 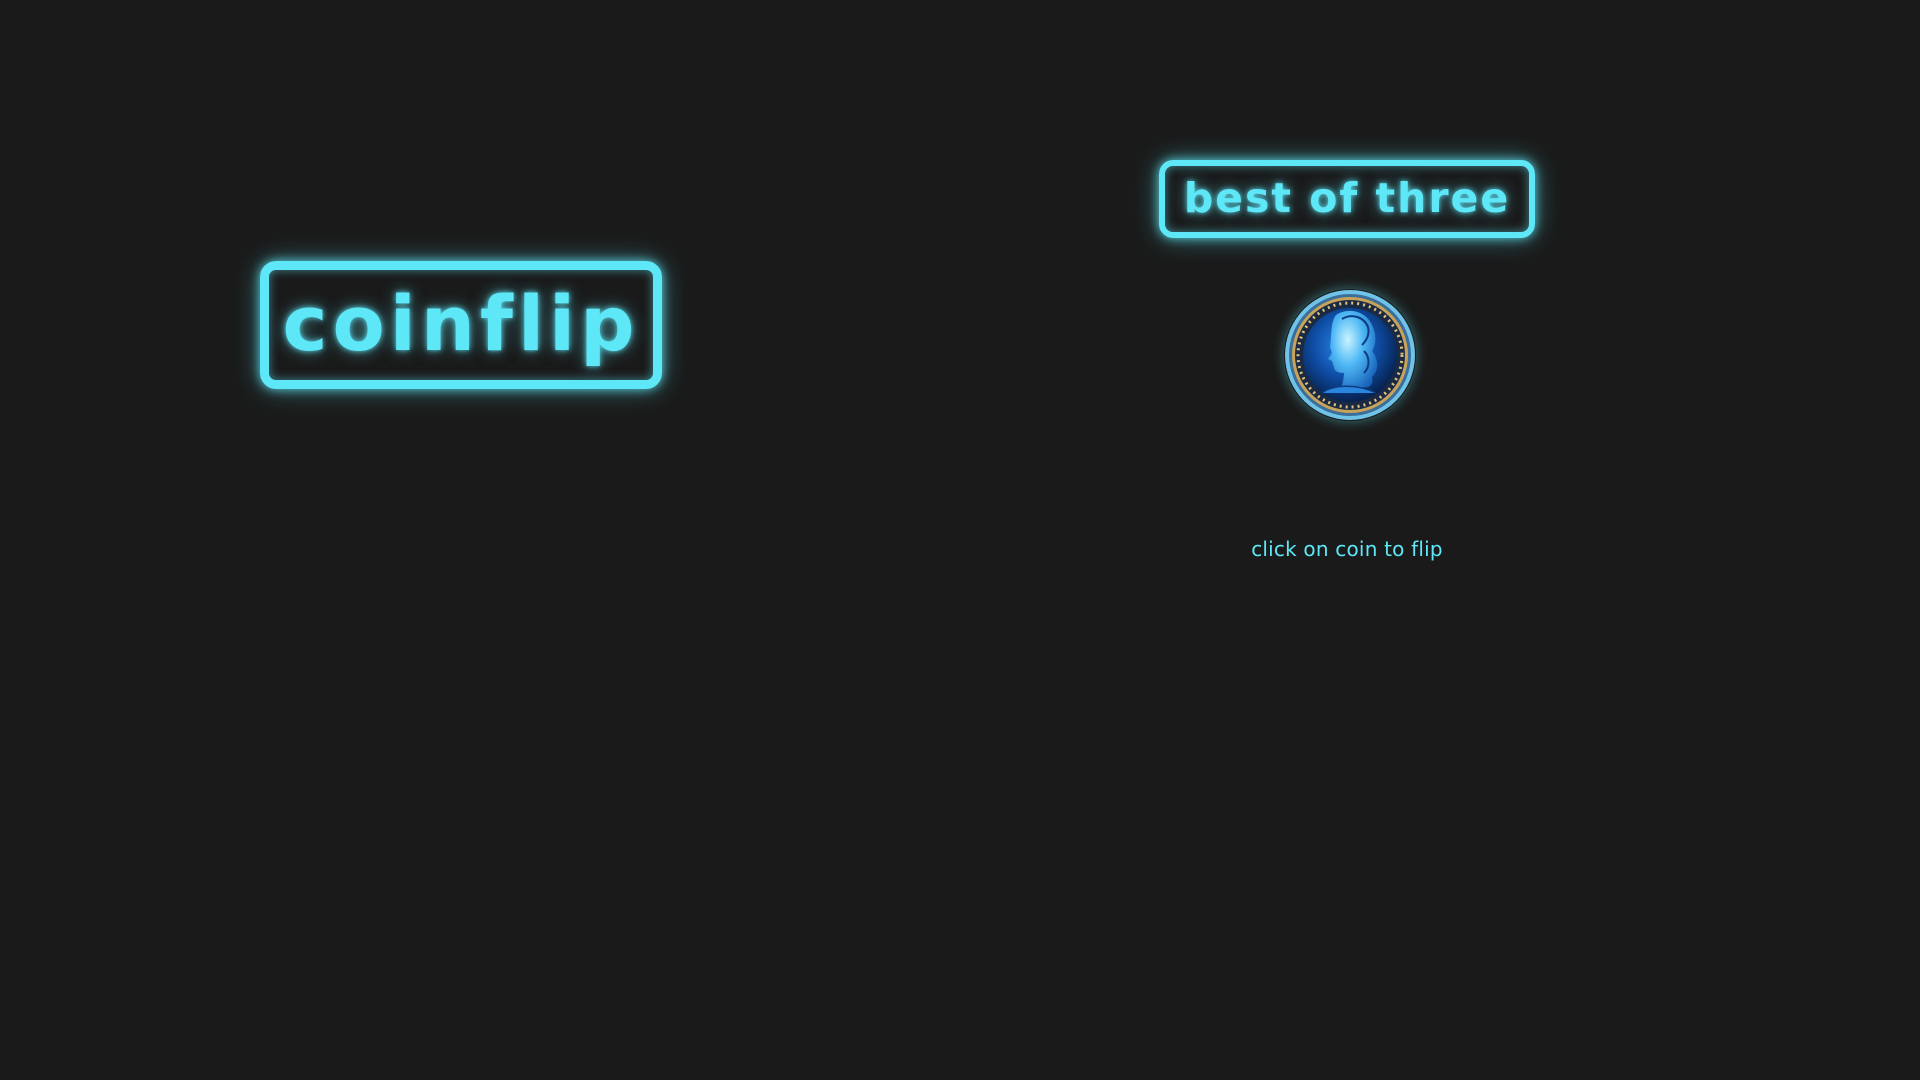 What do you see at coordinates (1347, 549) in the screenshot?
I see `flip-hint: click on coin to flip` at bounding box center [1347, 549].